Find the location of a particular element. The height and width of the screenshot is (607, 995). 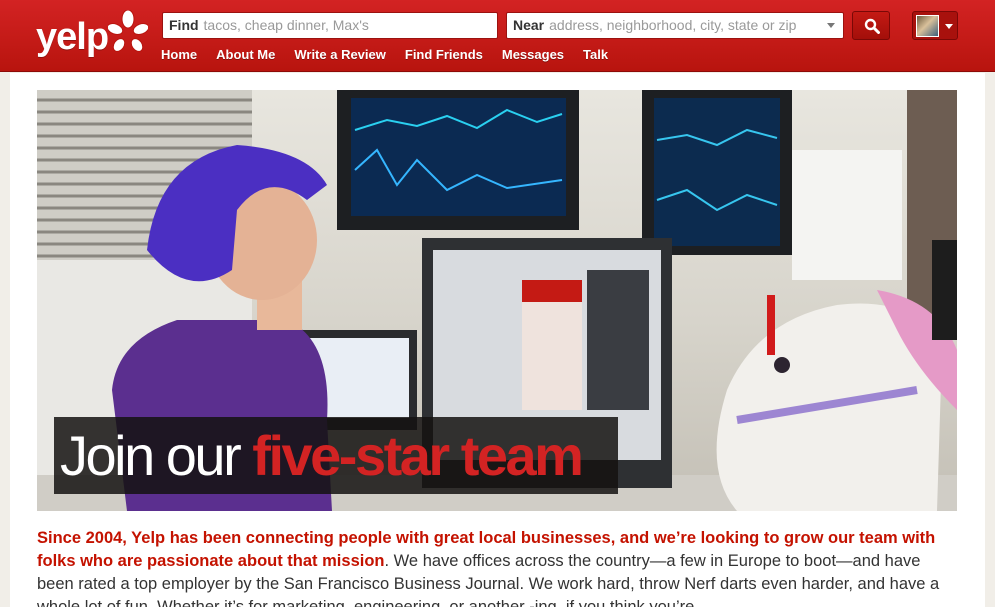

near-label: Near is located at coordinates (529, 25).